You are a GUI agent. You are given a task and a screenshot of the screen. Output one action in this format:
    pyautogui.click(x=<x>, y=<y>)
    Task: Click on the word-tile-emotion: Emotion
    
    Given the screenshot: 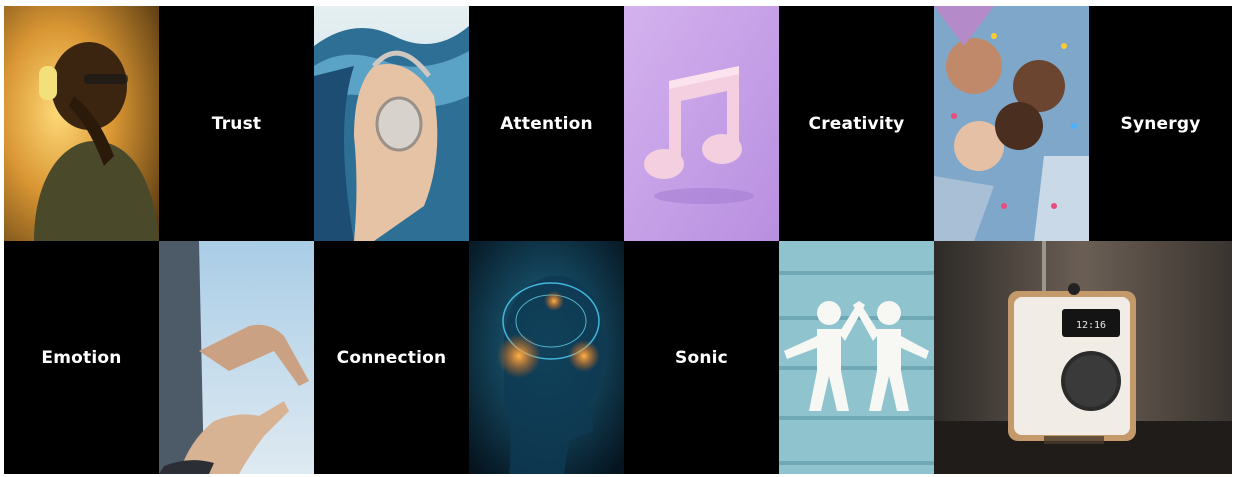 What is the action you would take?
    pyautogui.click(x=81, y=357)
    